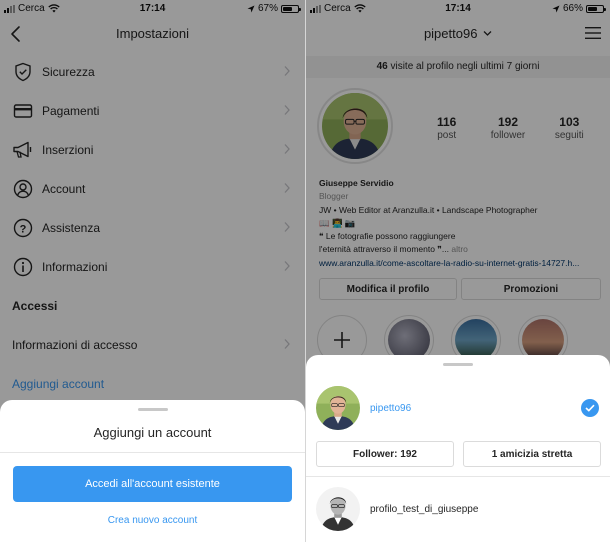 The width and height of the screenshot is (610, 542). I want to click on page-title: Impostazioni, so click(152, 33).